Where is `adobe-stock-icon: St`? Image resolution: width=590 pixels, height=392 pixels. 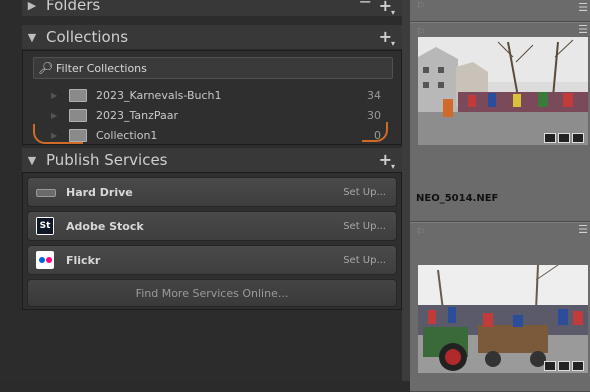
adobe-stock-icon: St is located at coordinates (45, 226).